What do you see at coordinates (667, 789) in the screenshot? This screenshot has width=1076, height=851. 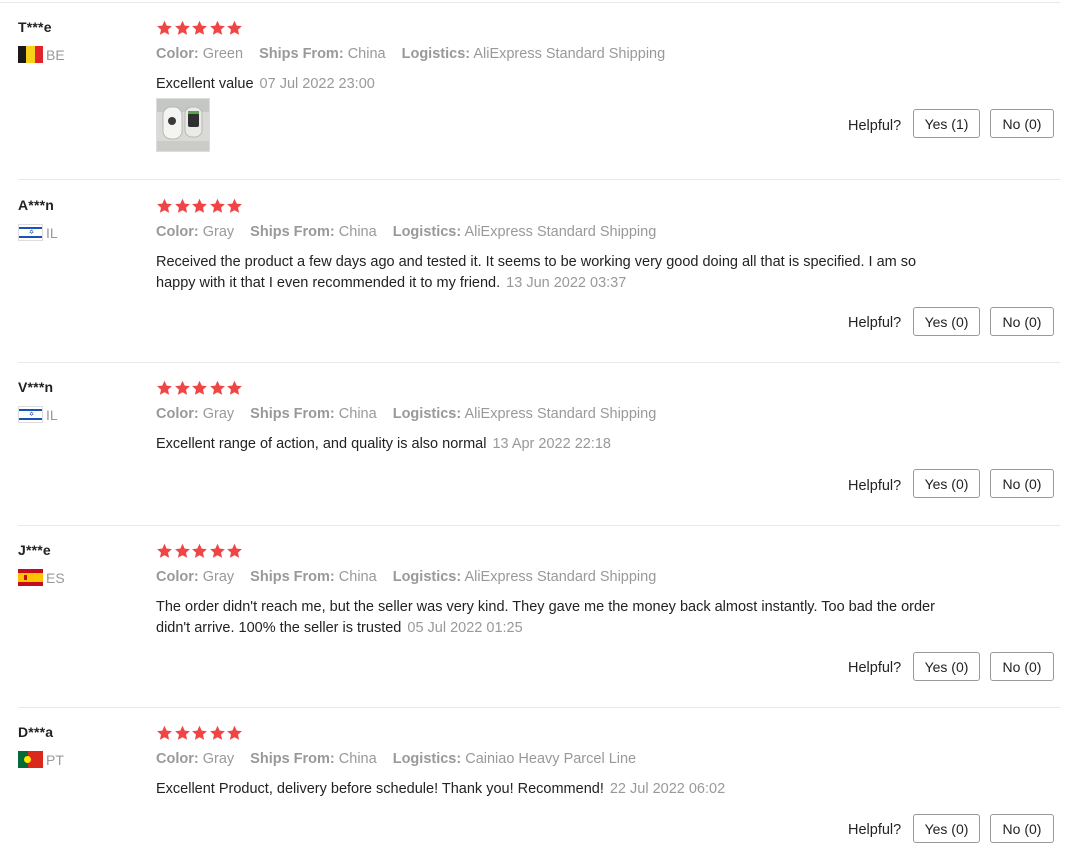 I see `review-date: 22 Jul 2022 06:02` at bounding box center [667, 789].